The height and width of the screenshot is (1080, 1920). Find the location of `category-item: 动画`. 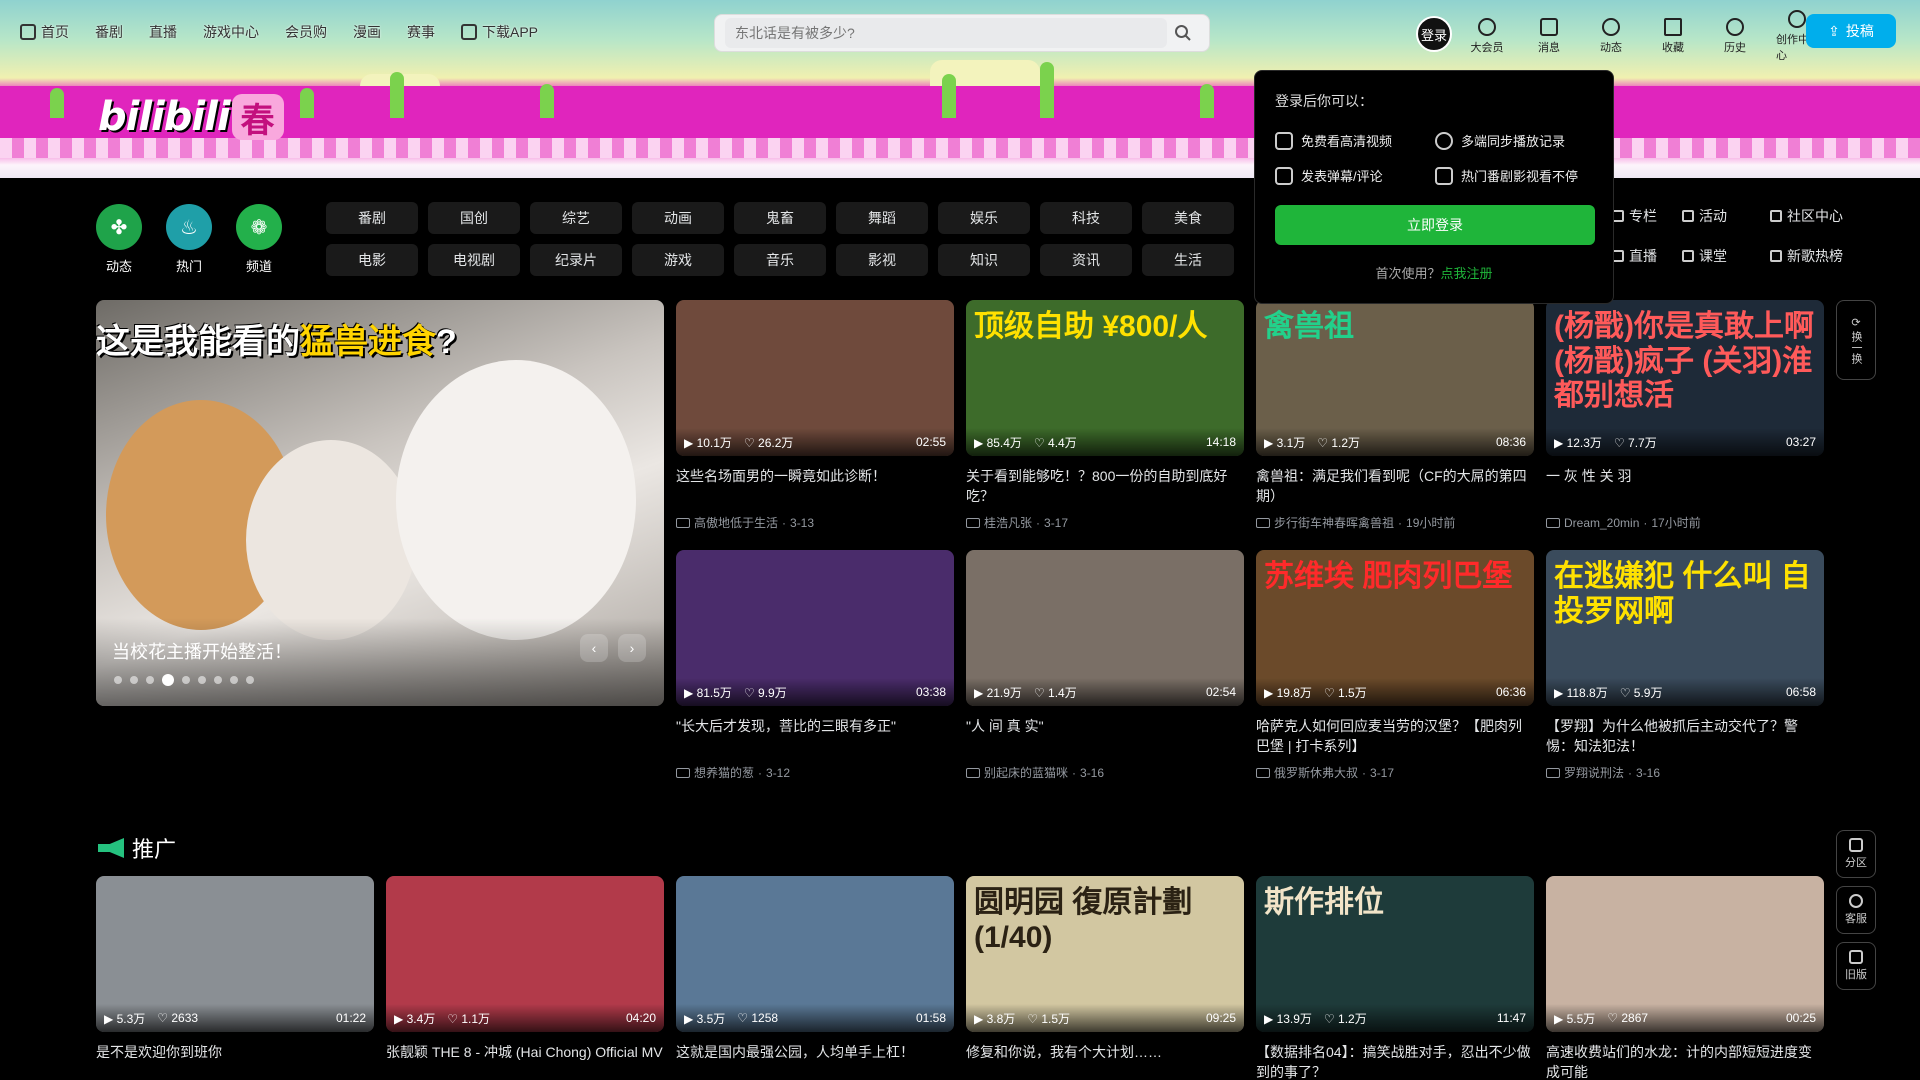

category-item: 动画 is located at coordinates (678, 218).